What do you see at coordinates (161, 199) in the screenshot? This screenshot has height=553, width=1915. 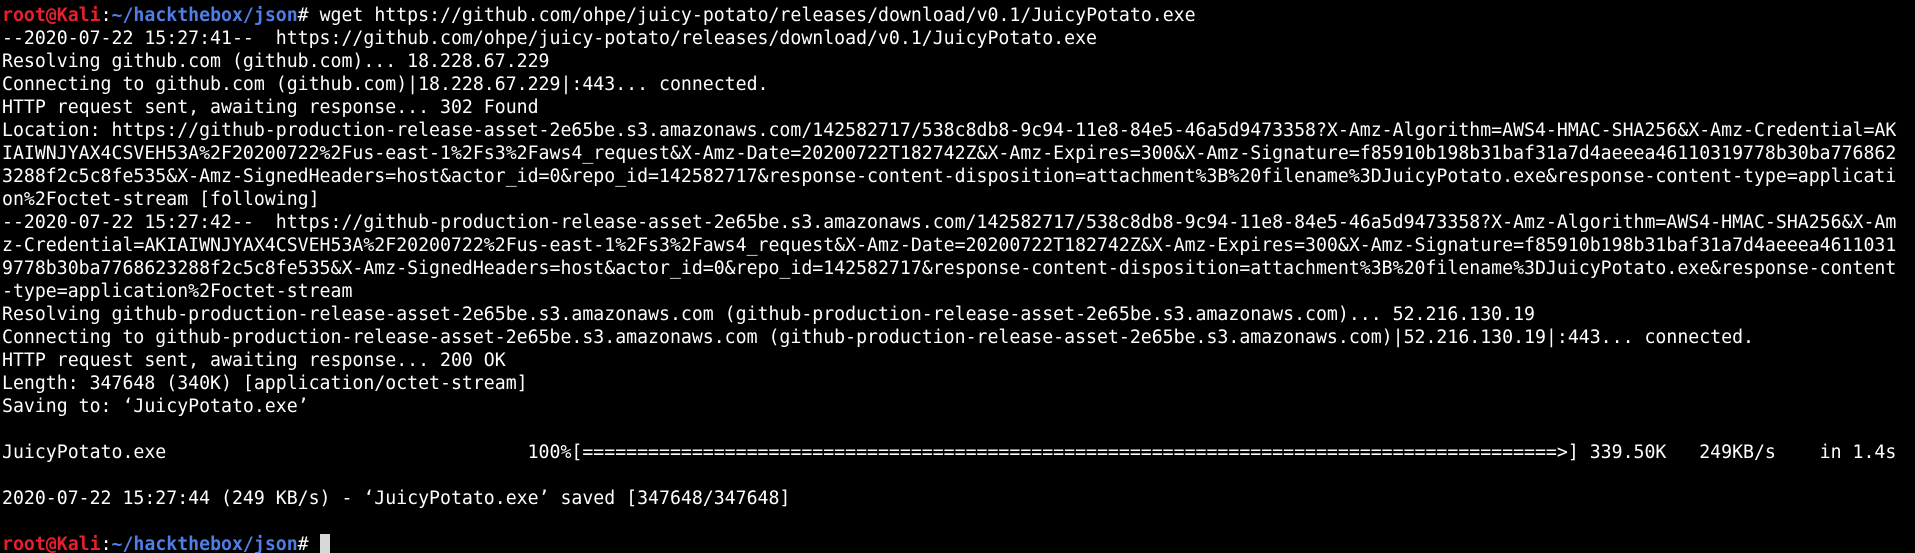 I see `output-line: on%2Foctet-stream [following]` at bounding box center [161, 199].